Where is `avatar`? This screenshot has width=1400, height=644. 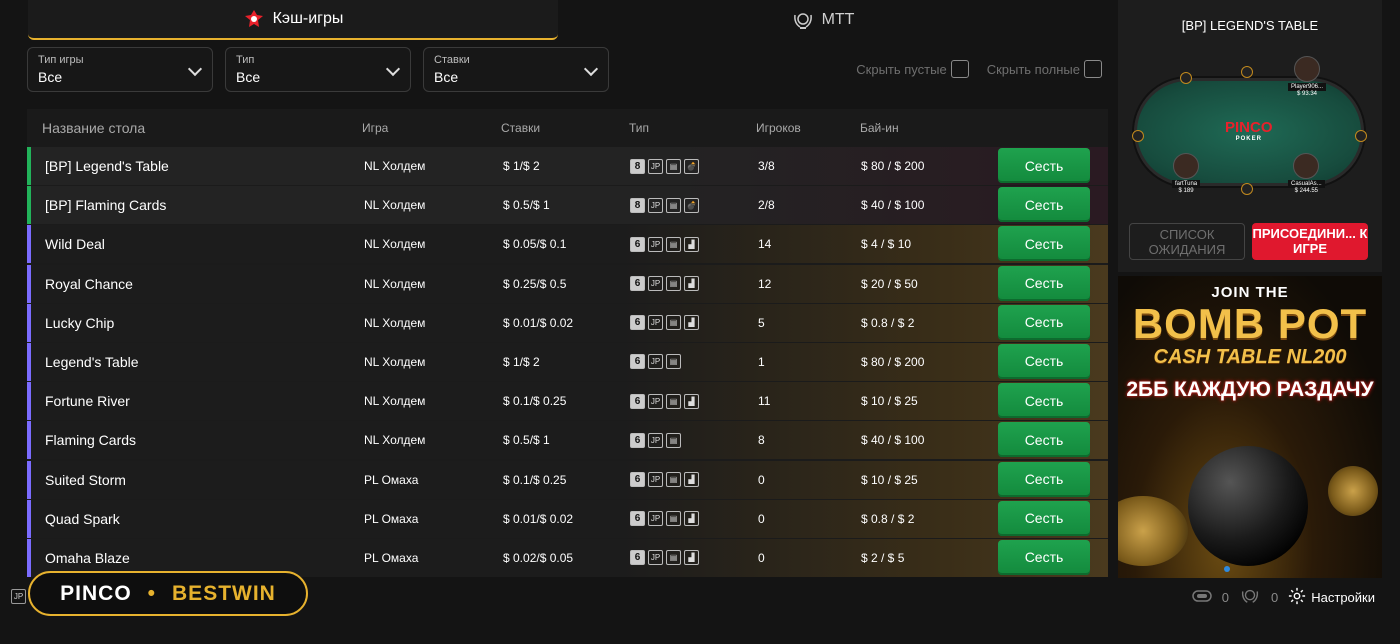
avatar is located at coordinates (1307, 69).